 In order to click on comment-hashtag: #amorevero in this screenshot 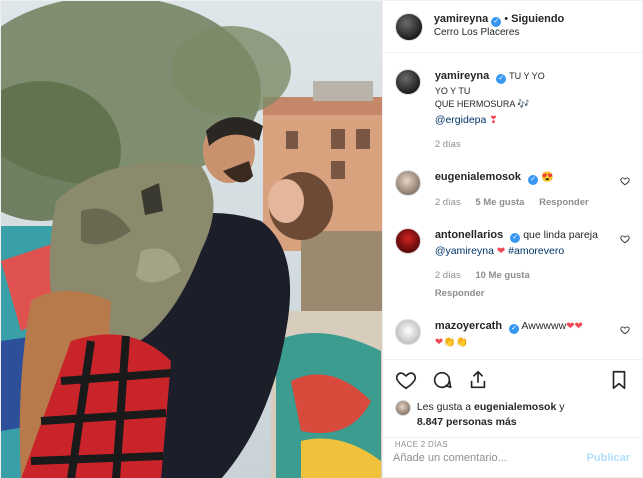, I will do `click(536, 251)`.